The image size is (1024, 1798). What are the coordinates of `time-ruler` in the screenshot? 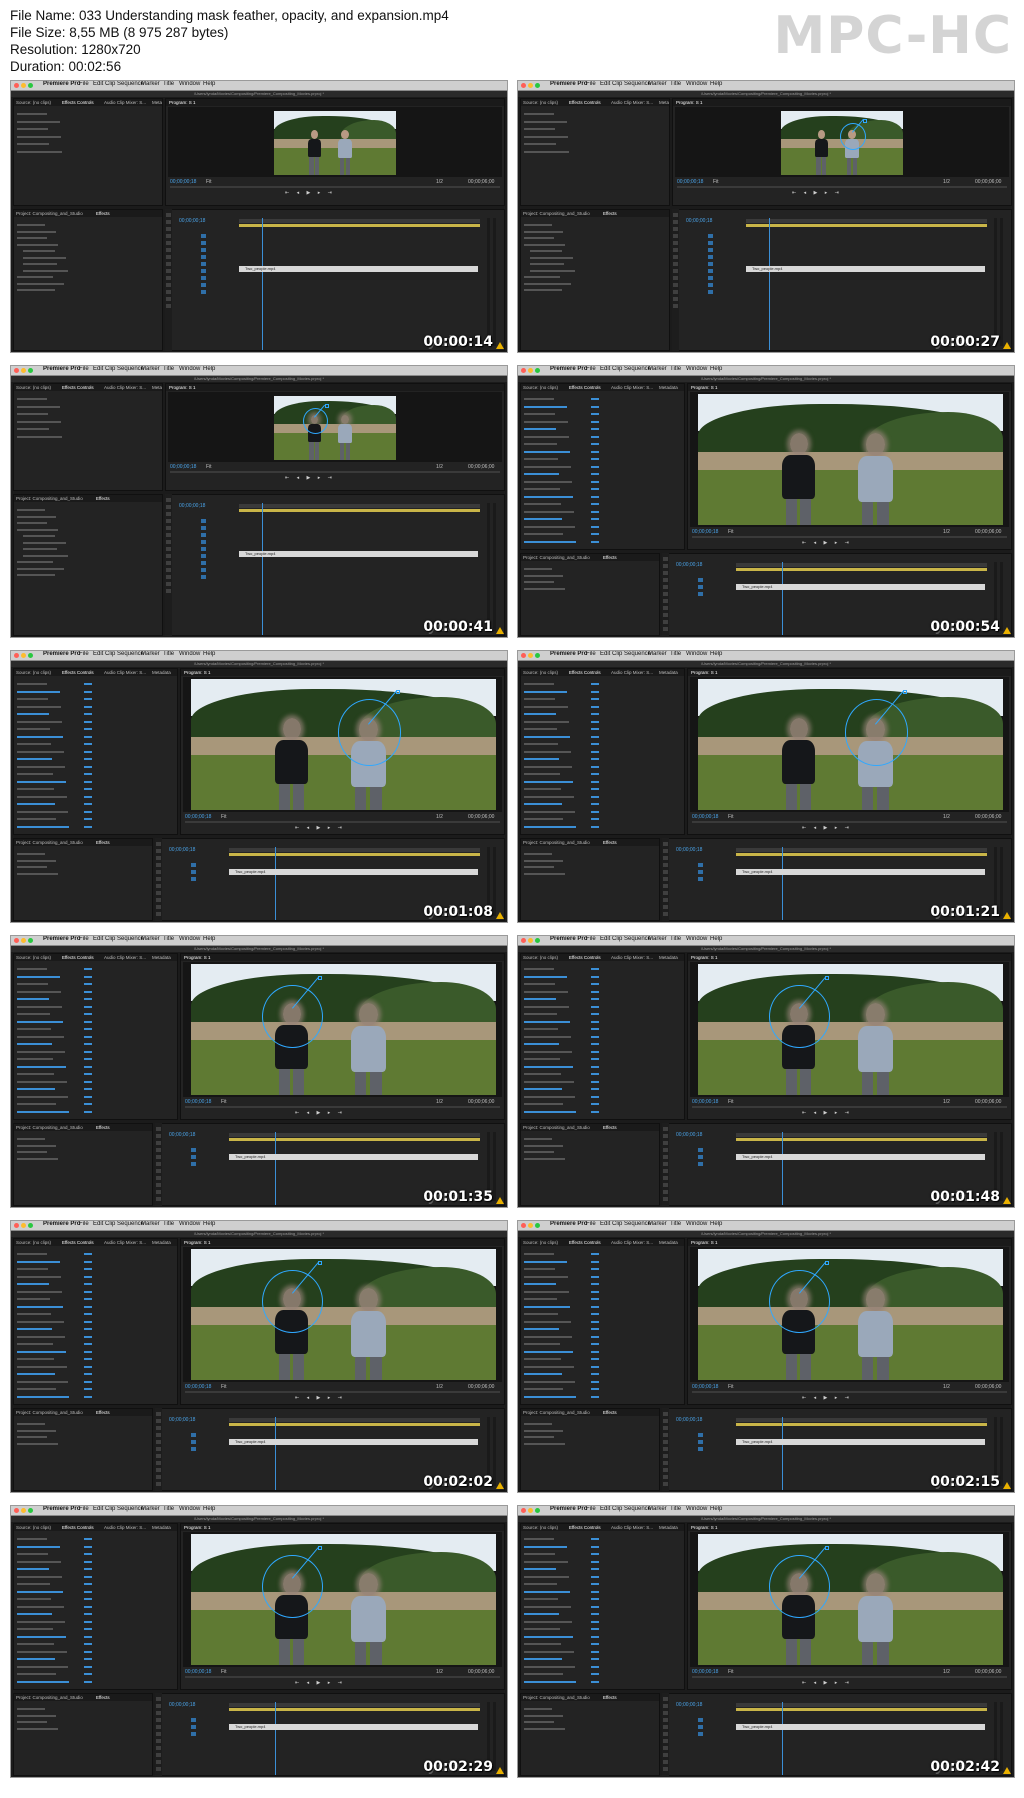 It's located at (861, 1135).